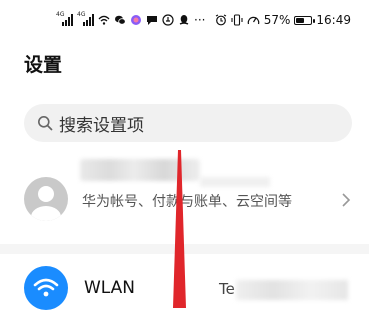  What do you see at coordinates (200, 20) in the screenshot?
I see `more-icon: ···` at bounding box center [200, 20].